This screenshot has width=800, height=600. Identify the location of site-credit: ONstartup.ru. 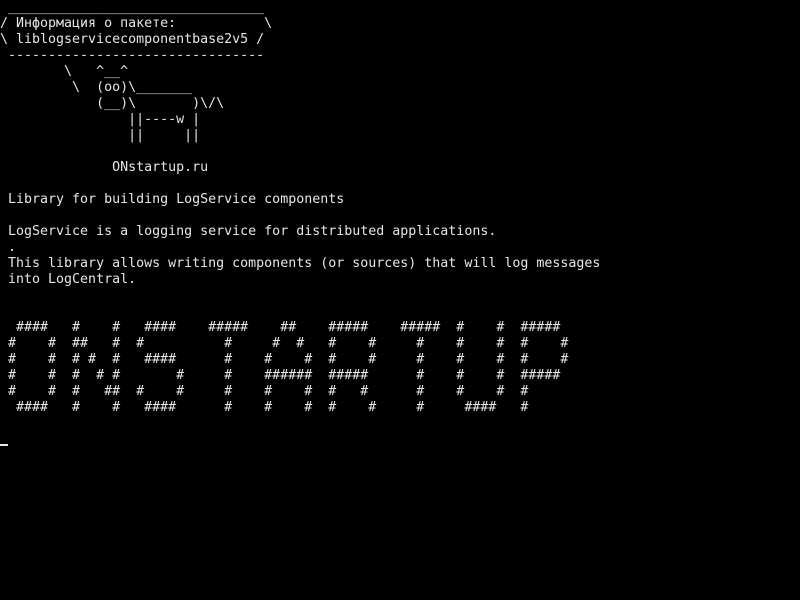
(104, 167).